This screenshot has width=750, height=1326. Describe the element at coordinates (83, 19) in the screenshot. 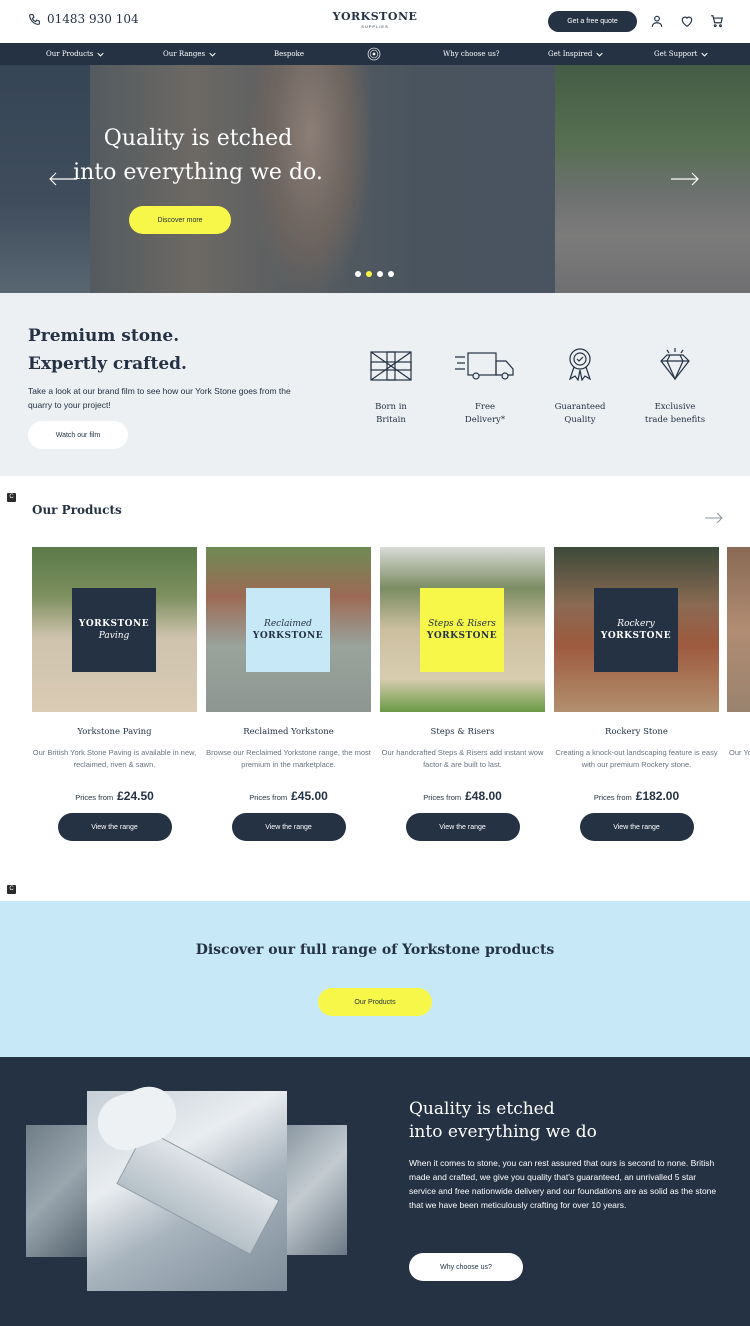

I see `phone-link: 01483 930 104` at that location.